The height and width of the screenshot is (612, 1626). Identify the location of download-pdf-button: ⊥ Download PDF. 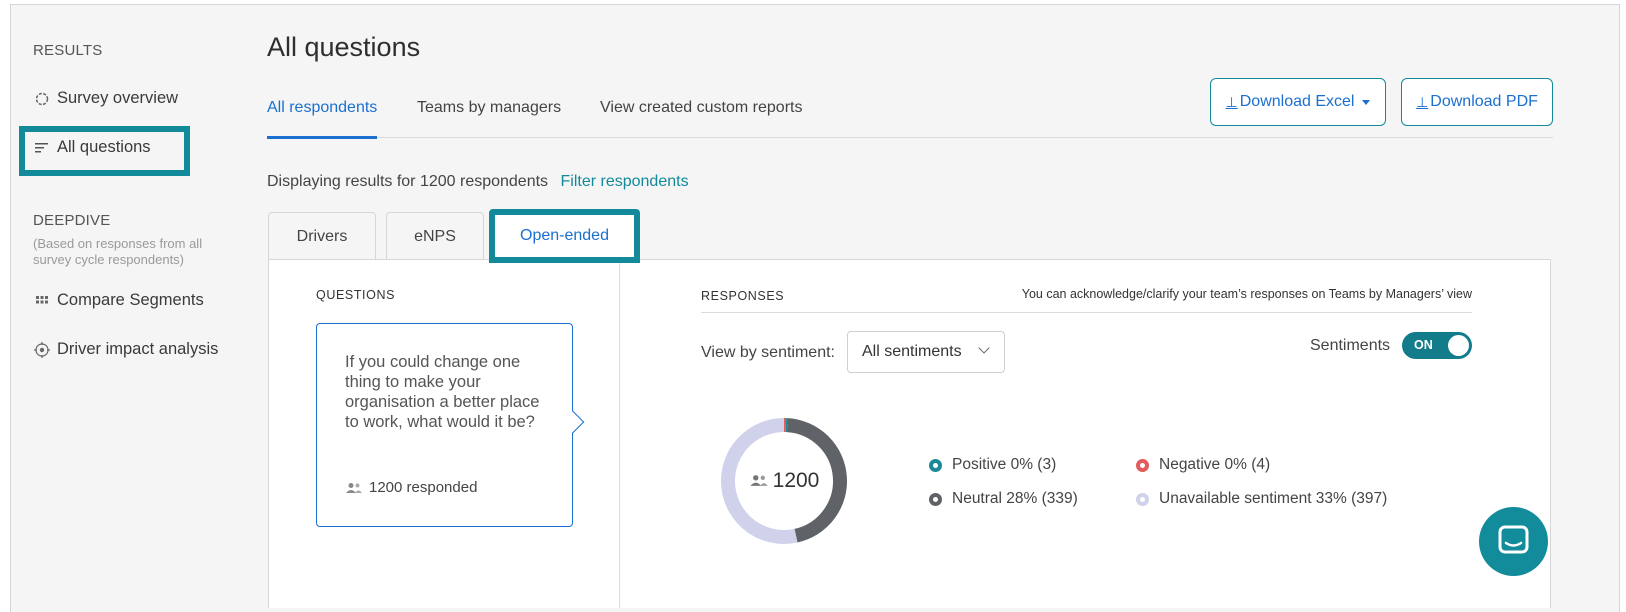
(1477, 102).